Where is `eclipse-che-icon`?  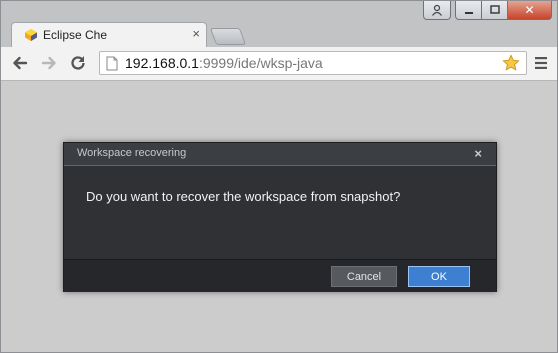
eclipse-che-icon is located at coordinates (31, 35).